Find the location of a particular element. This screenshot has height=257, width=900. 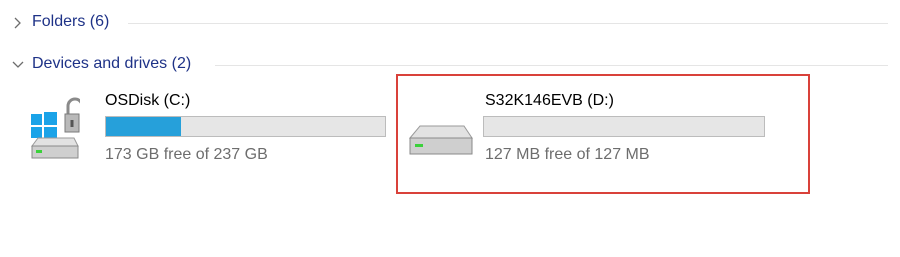

drive-usage-fill is located at coordinates (144, 126).